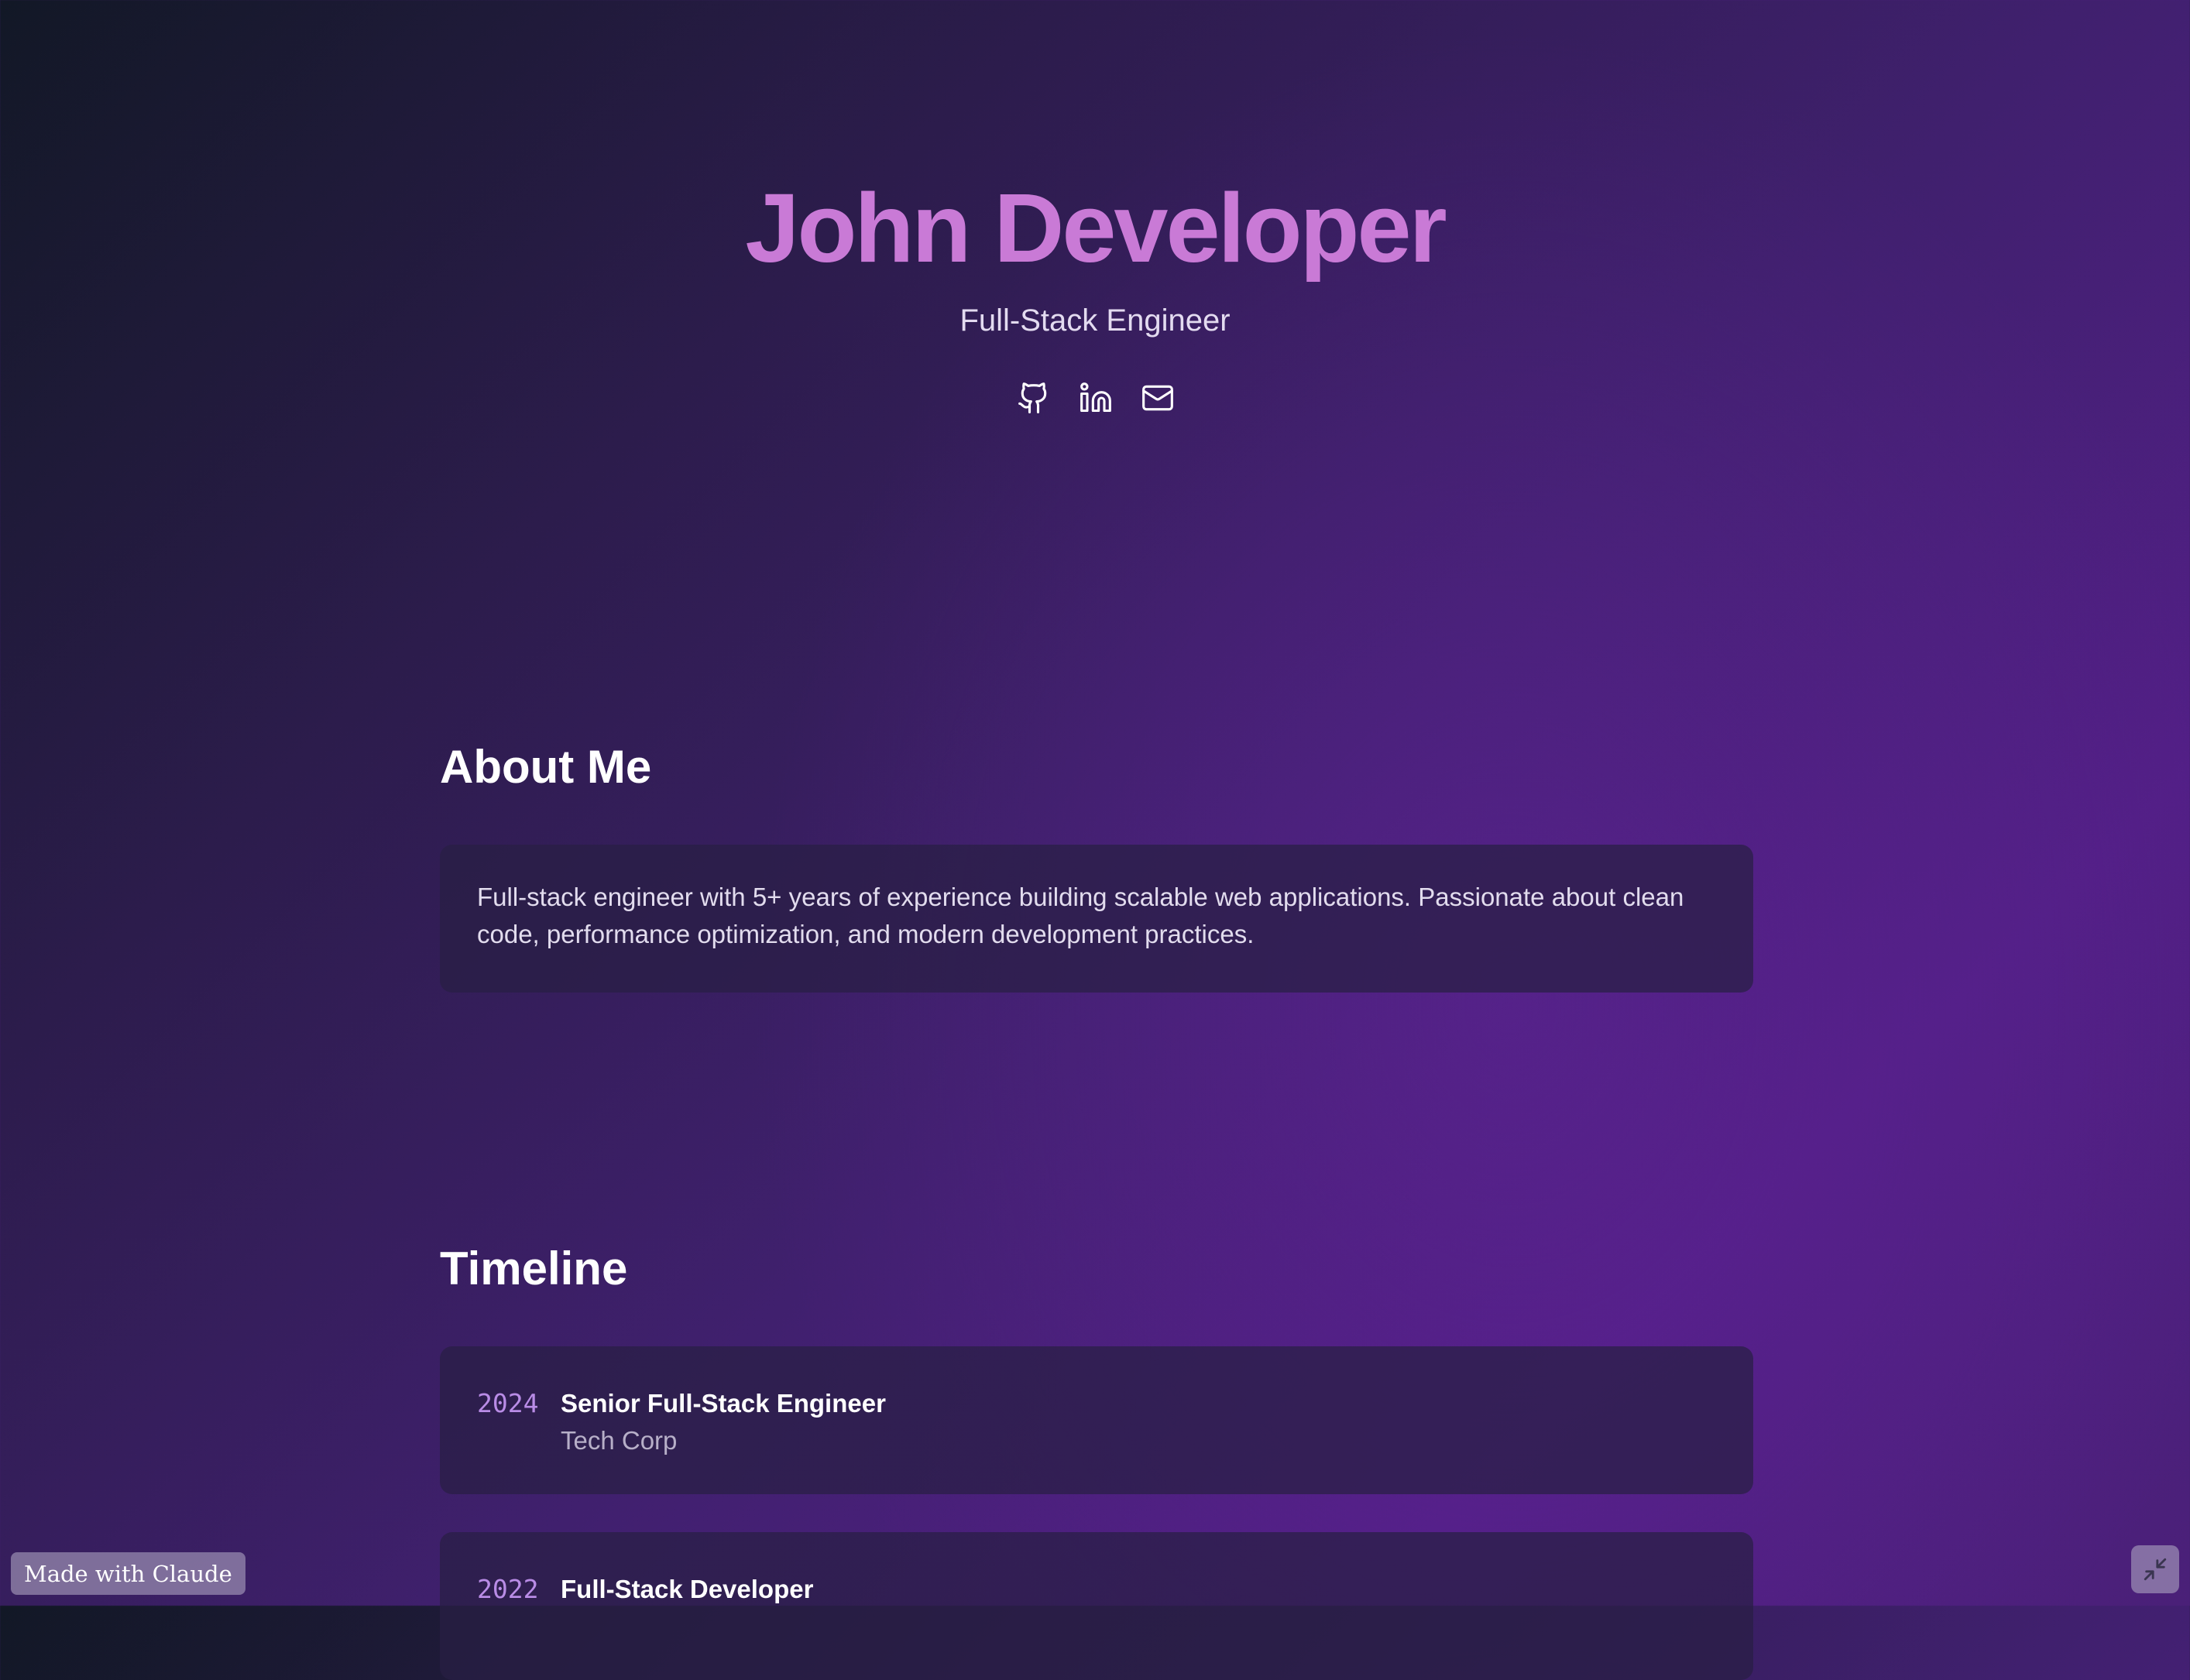 The width and height of the screenshot is (2190, 1680). I want to click on hero-name: John Developer, so click(1096, 228).